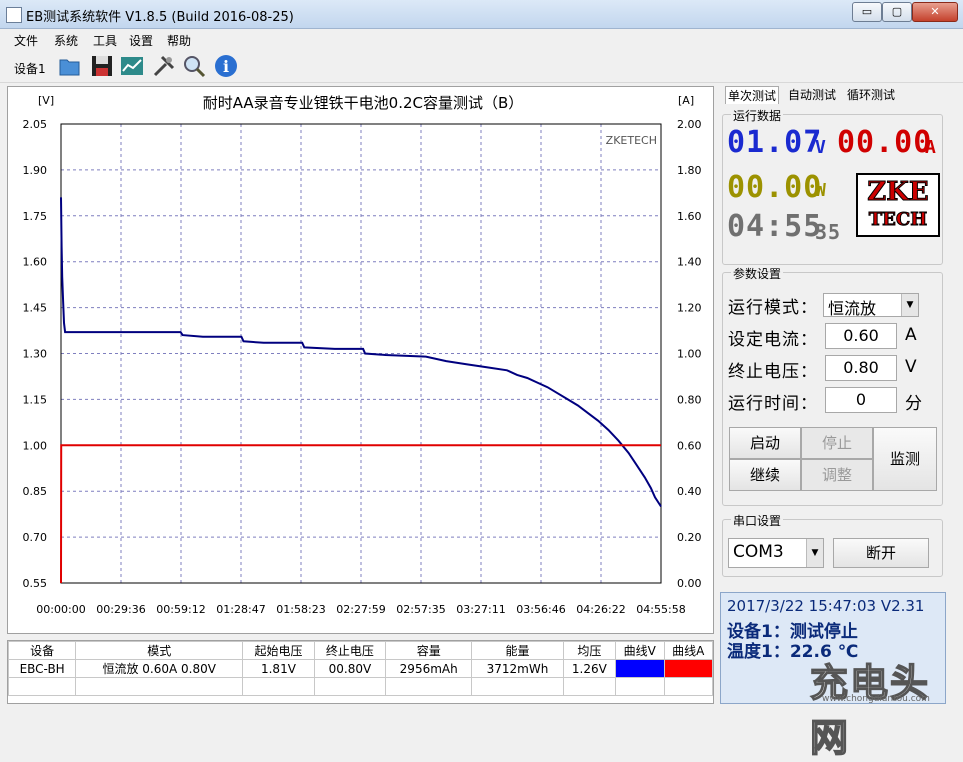  Describe the element at coordinates (752, 95) in the screenshot. I see `tab-single-test: 单次测试` at that location.